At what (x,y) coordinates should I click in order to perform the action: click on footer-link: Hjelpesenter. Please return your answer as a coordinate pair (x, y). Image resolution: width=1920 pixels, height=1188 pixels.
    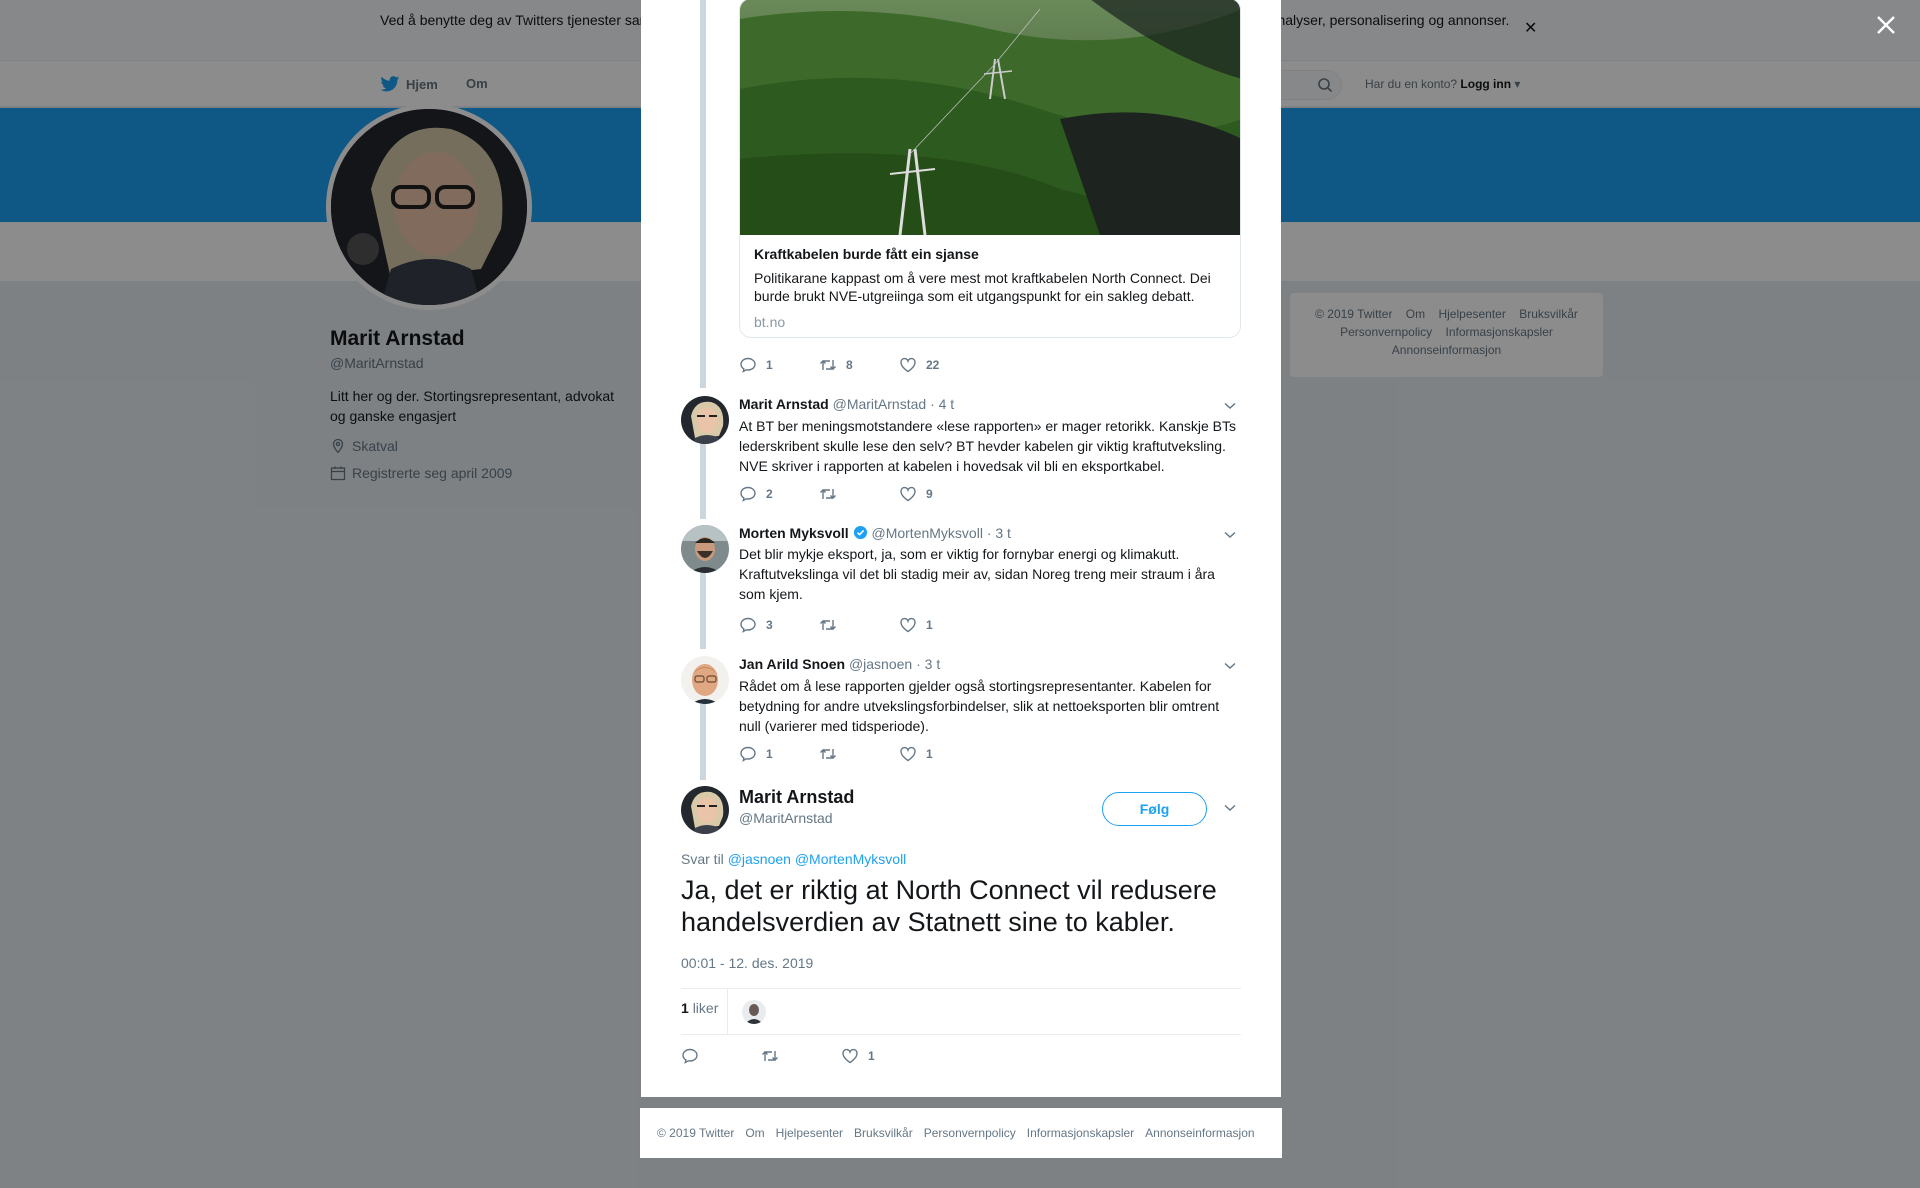
    Looking at the image, I should click on (809, 1133).